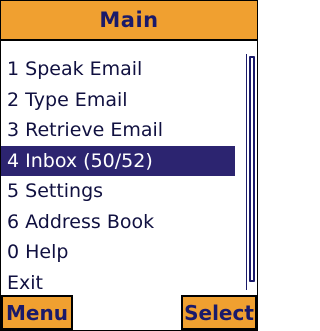 This screenshot has height=331, width=320. What do you see at coordinates (121, 281) in the screenshot?
I see `menu-item-exit: Exit` at bounding box center [121, 281].